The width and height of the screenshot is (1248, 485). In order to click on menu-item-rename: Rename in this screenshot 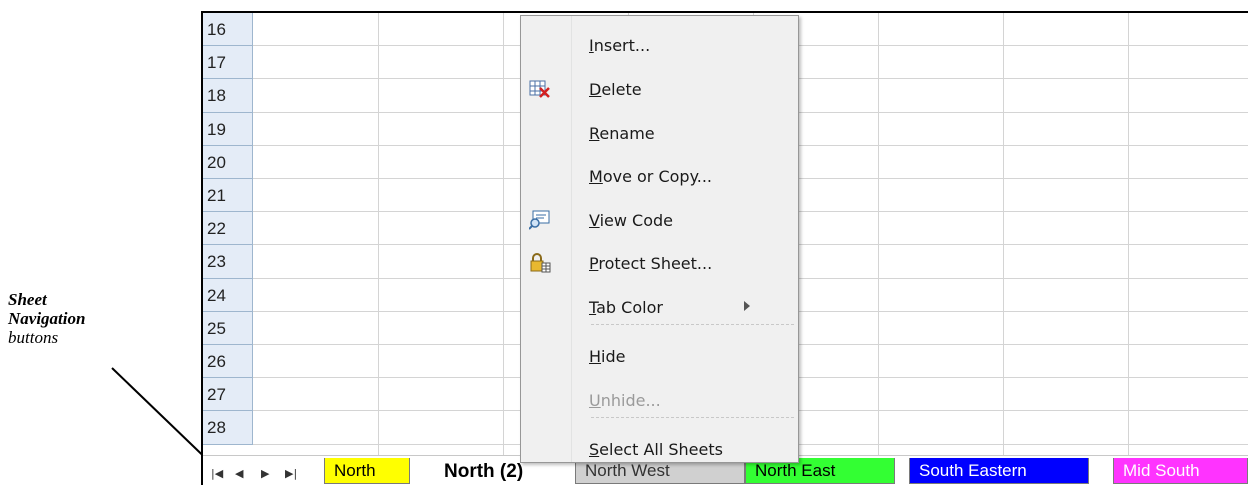, I will do `click(659, 133)`.